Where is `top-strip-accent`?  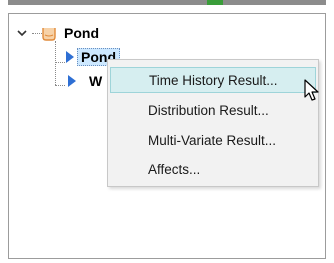 top-strip-accent is located at coordinates (215, 2).